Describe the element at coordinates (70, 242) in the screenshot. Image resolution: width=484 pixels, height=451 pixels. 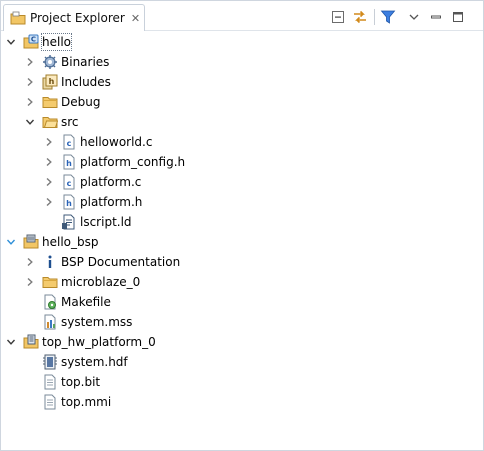
I see `tree-item-label: hello_bsp` at that location.